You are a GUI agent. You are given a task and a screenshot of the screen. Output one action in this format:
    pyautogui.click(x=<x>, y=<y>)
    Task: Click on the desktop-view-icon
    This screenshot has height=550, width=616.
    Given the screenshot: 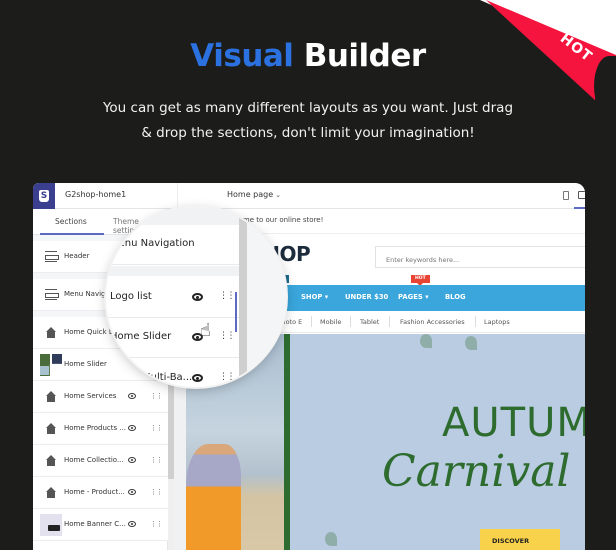 What is the action you would take?
    pyautogui.click(x=581, y=195)
    